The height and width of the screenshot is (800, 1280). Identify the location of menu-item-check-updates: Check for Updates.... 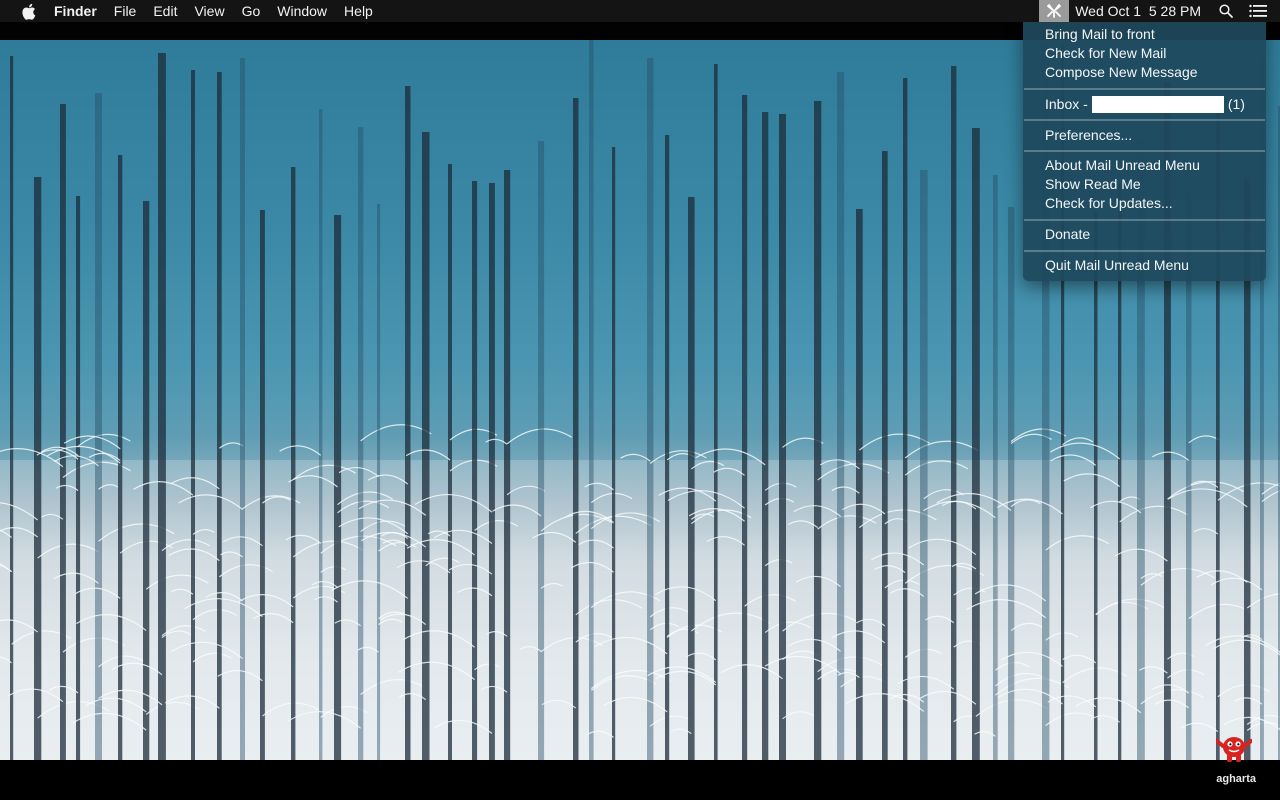
(1109, 203).